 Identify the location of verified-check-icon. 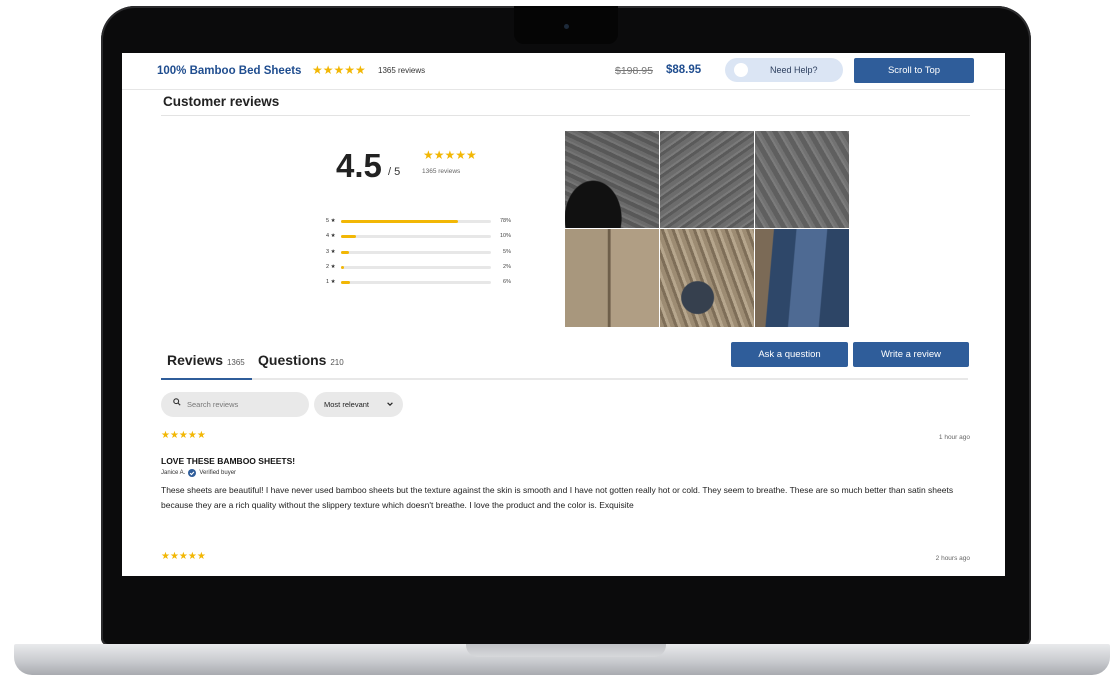
(192, 473).